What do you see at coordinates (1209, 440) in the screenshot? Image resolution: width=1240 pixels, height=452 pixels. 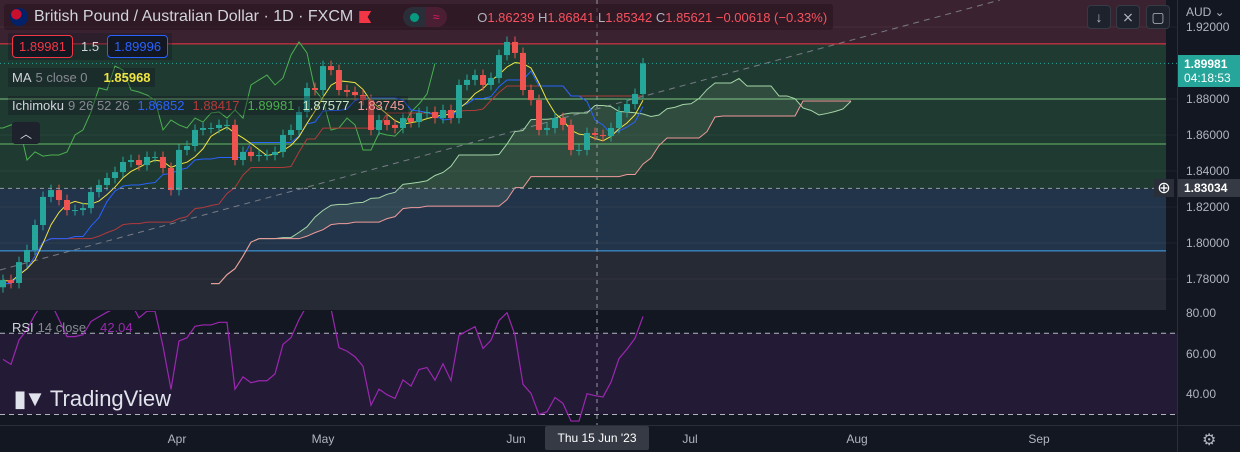 I see `settings-gear-icon: ⚙` at bounding box center [1209, 440].